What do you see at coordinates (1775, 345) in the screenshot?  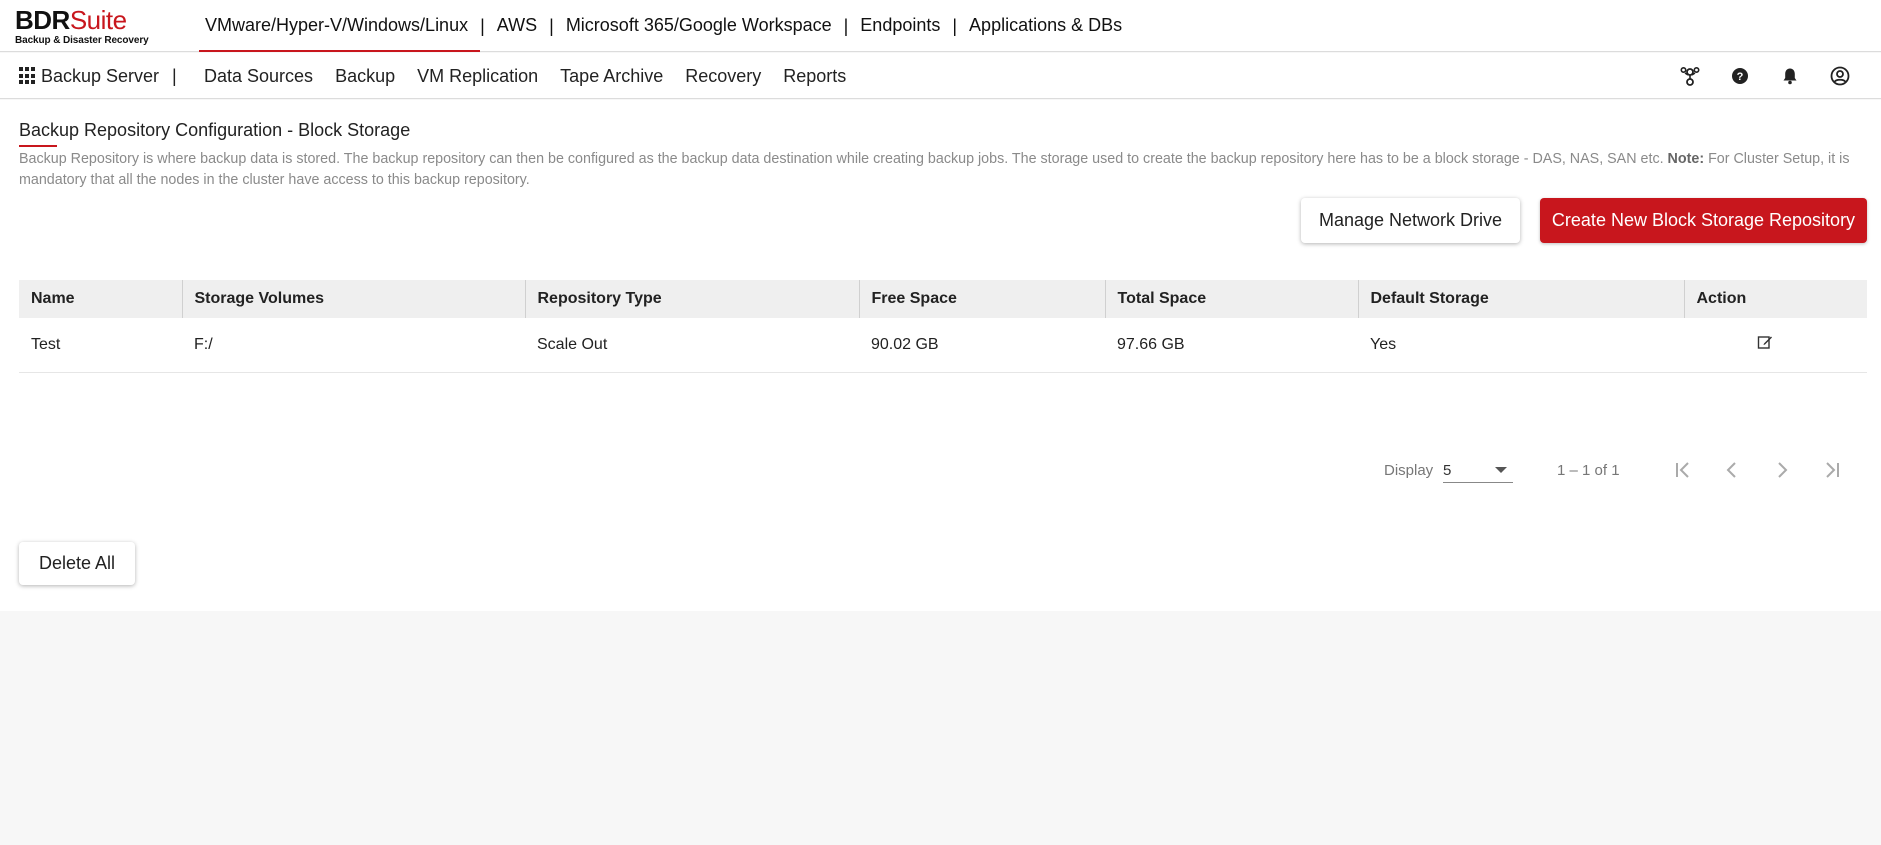 I see `cell-action` at bounding box center [1775, 345].